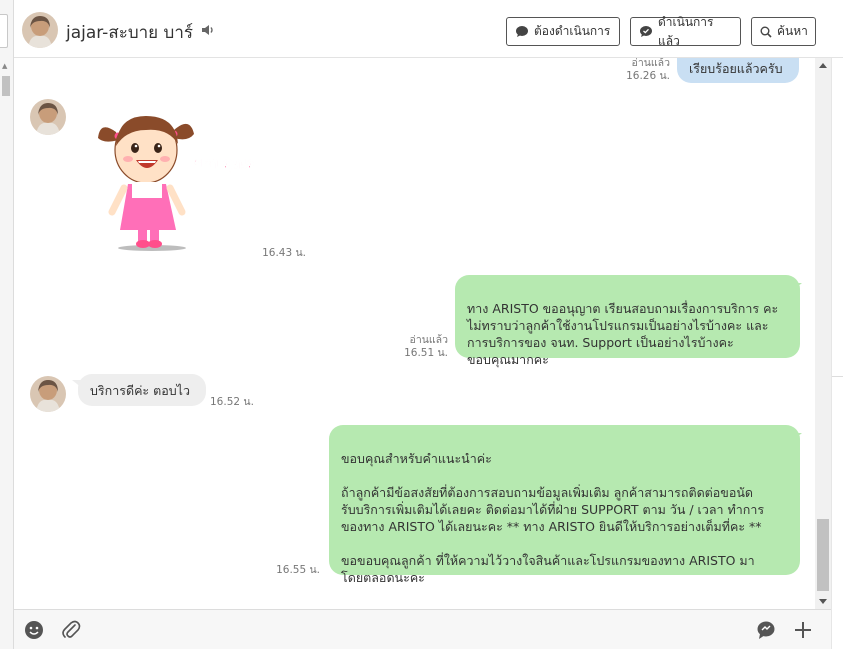 The width and height of the screenshot is (843, 649). What do you see at coordinates (792, 31) in the screenshot?
I see `search-label: ค้นหา` at bounding box center [792, 31].